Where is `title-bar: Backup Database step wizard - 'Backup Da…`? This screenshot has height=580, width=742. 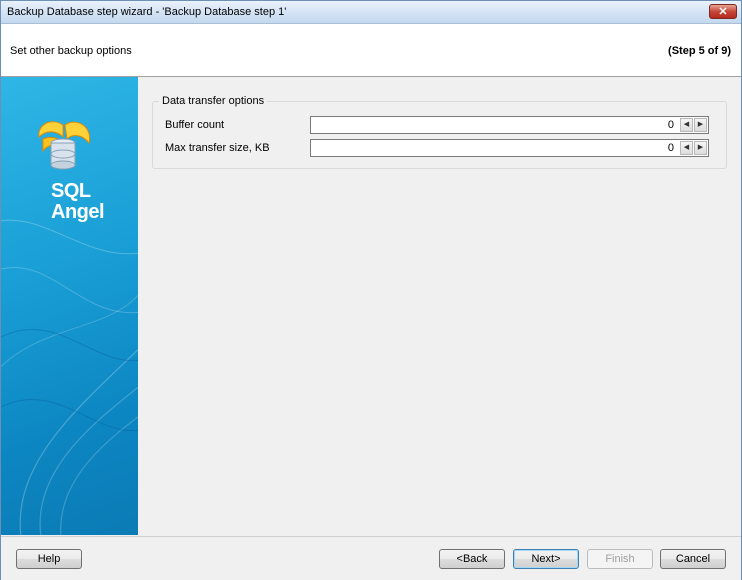 title-bar: Backup Database step wizard - 'Backup Da… is located at coordinates (371, 12).